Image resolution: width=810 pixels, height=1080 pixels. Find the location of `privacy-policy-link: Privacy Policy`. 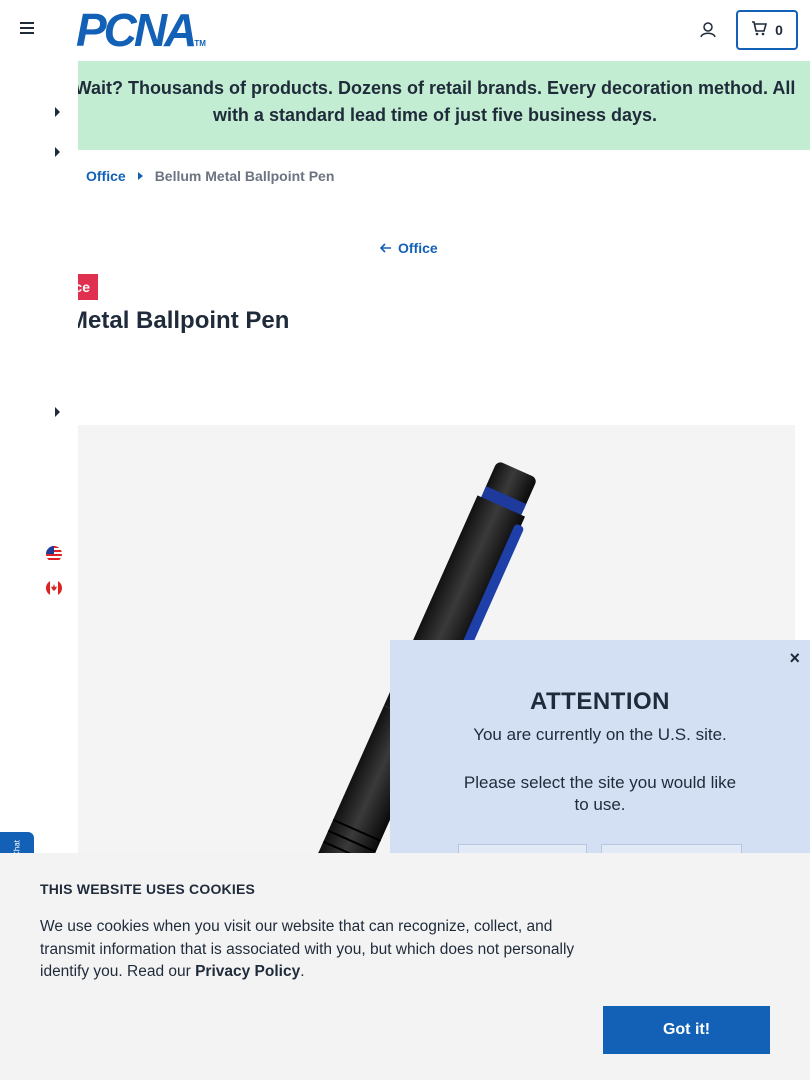

privacy-policy-link: Privacy Policy is located at coordinates (247, 971).